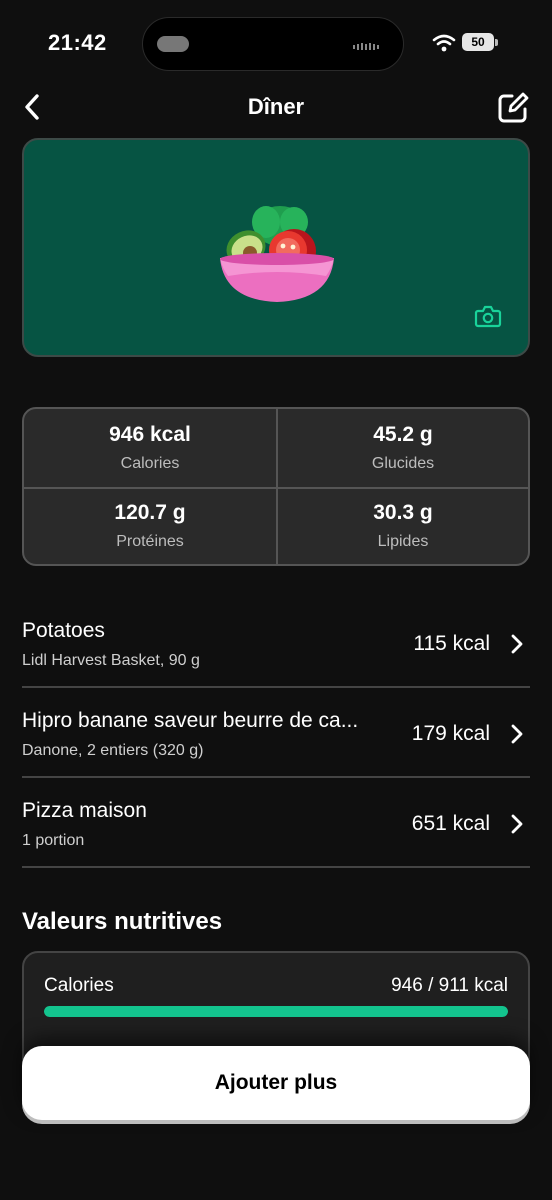 The height and width of the screenshot is (1200, 552). I want to click on page-title: Dîner, so click(276, 106).